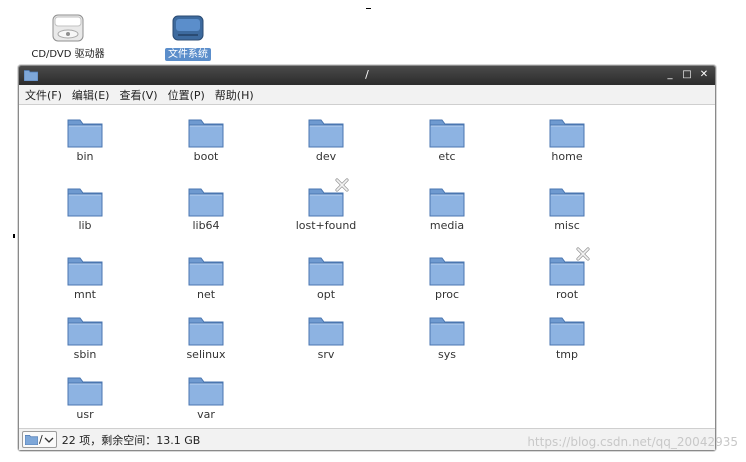  Describe the element at coordinates (447, 156) in the screenshot. I see `folder-name: etc` at that location.